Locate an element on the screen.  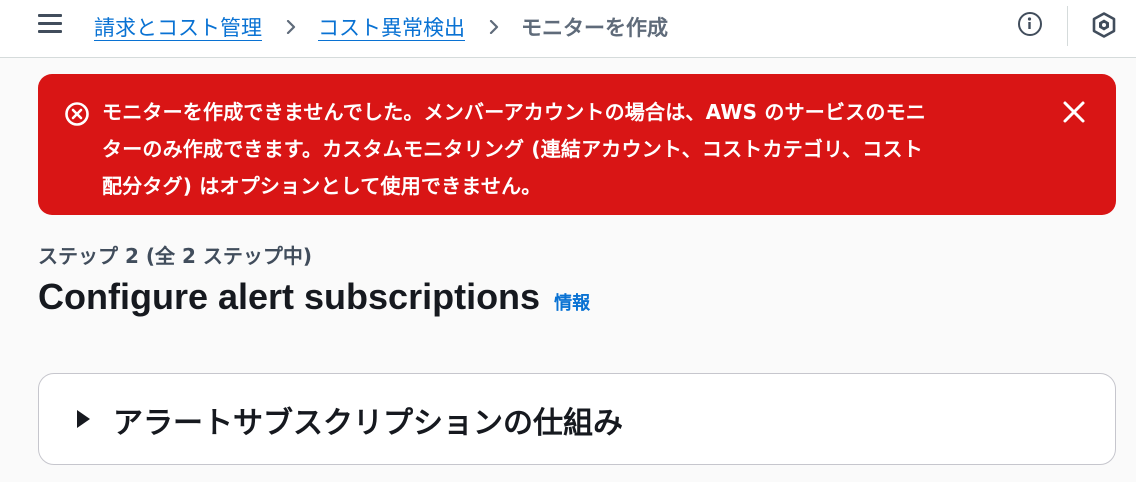
step-indicator: ステップ 2 (全 2 ステップ中) is located at coordinates (175, 256).